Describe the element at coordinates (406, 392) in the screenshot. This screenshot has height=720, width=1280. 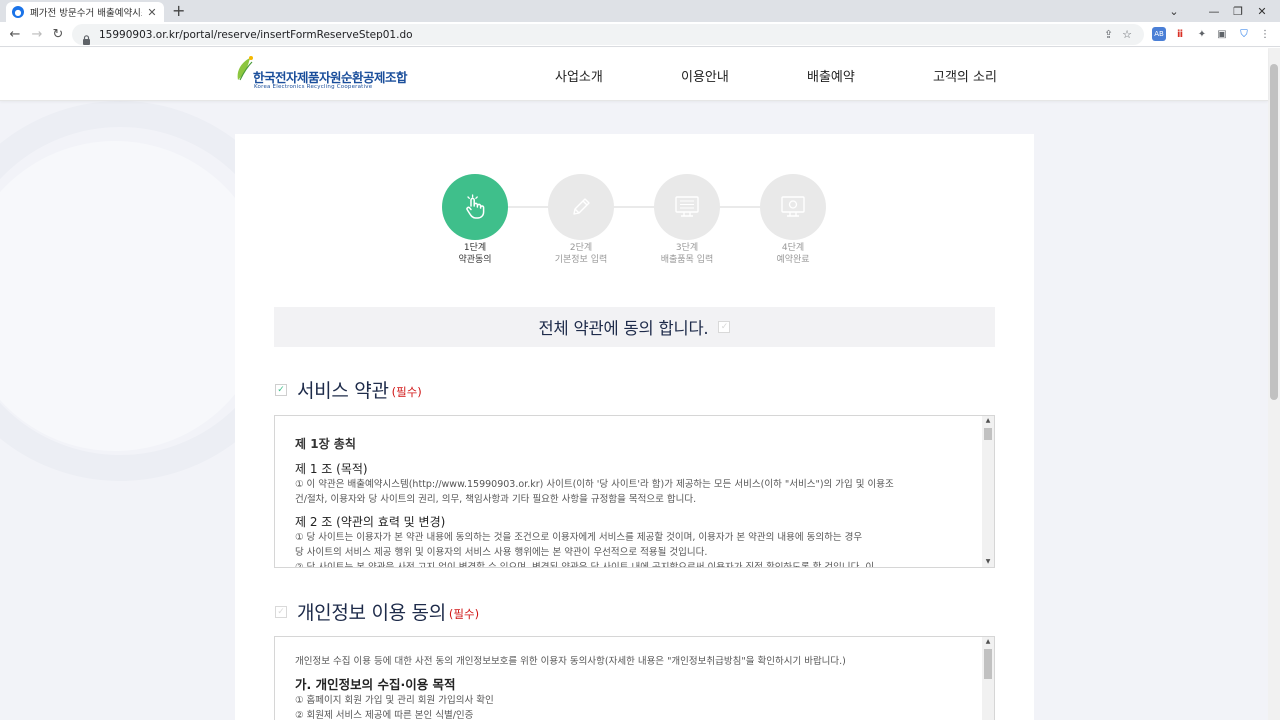
I see `service-terms-required: (필수)` at that location.